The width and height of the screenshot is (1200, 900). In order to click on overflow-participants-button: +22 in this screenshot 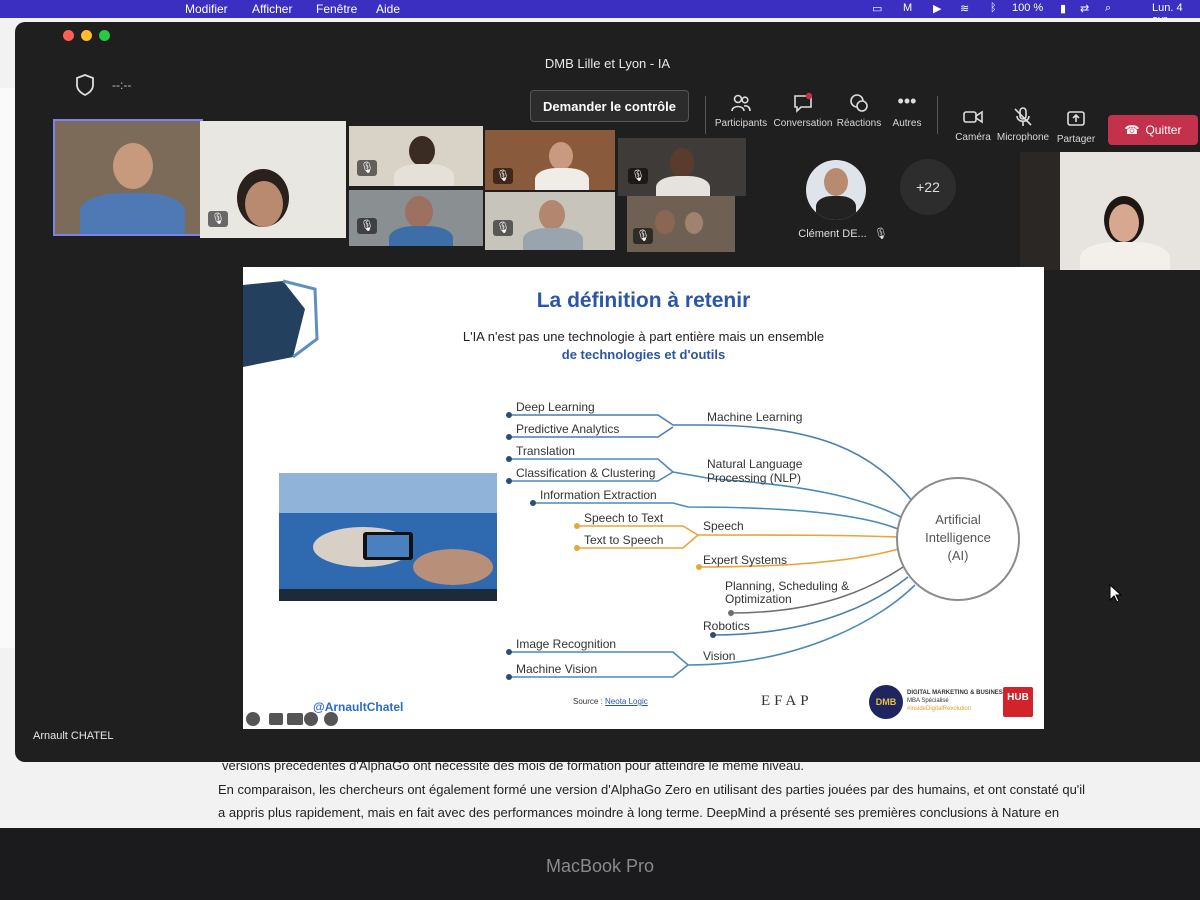, I will do `click(928, 187)`.